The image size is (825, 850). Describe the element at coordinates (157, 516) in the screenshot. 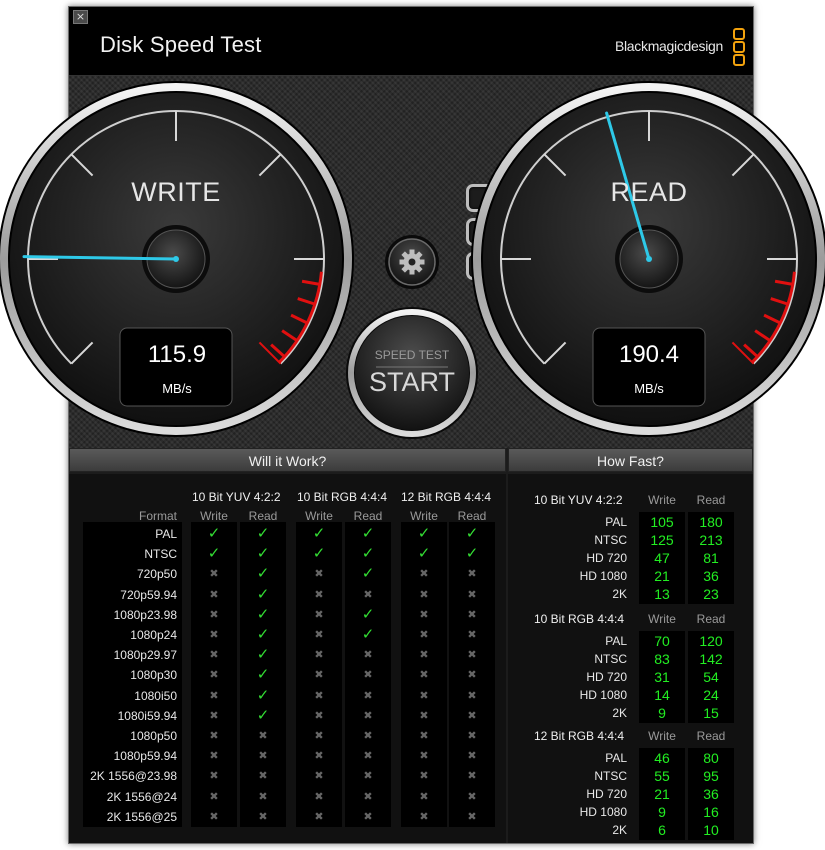

I see `format-column-header: Format` at that location.